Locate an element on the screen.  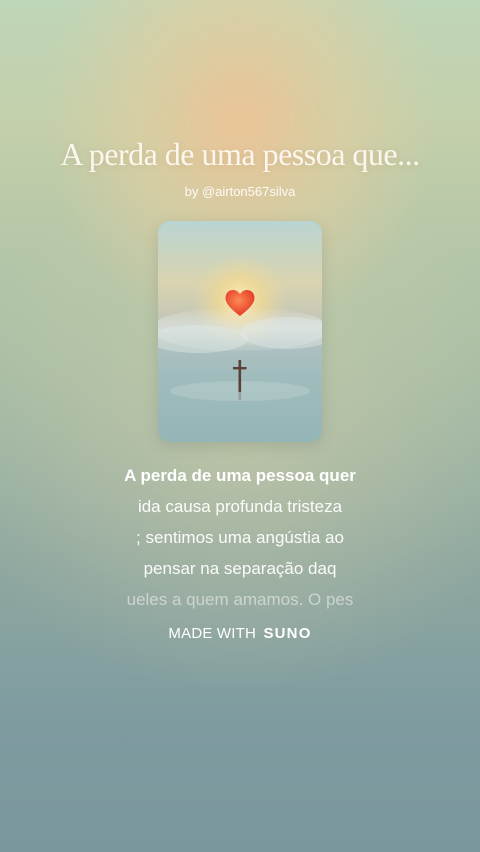
cover-art is located at coordinates (240, 331).